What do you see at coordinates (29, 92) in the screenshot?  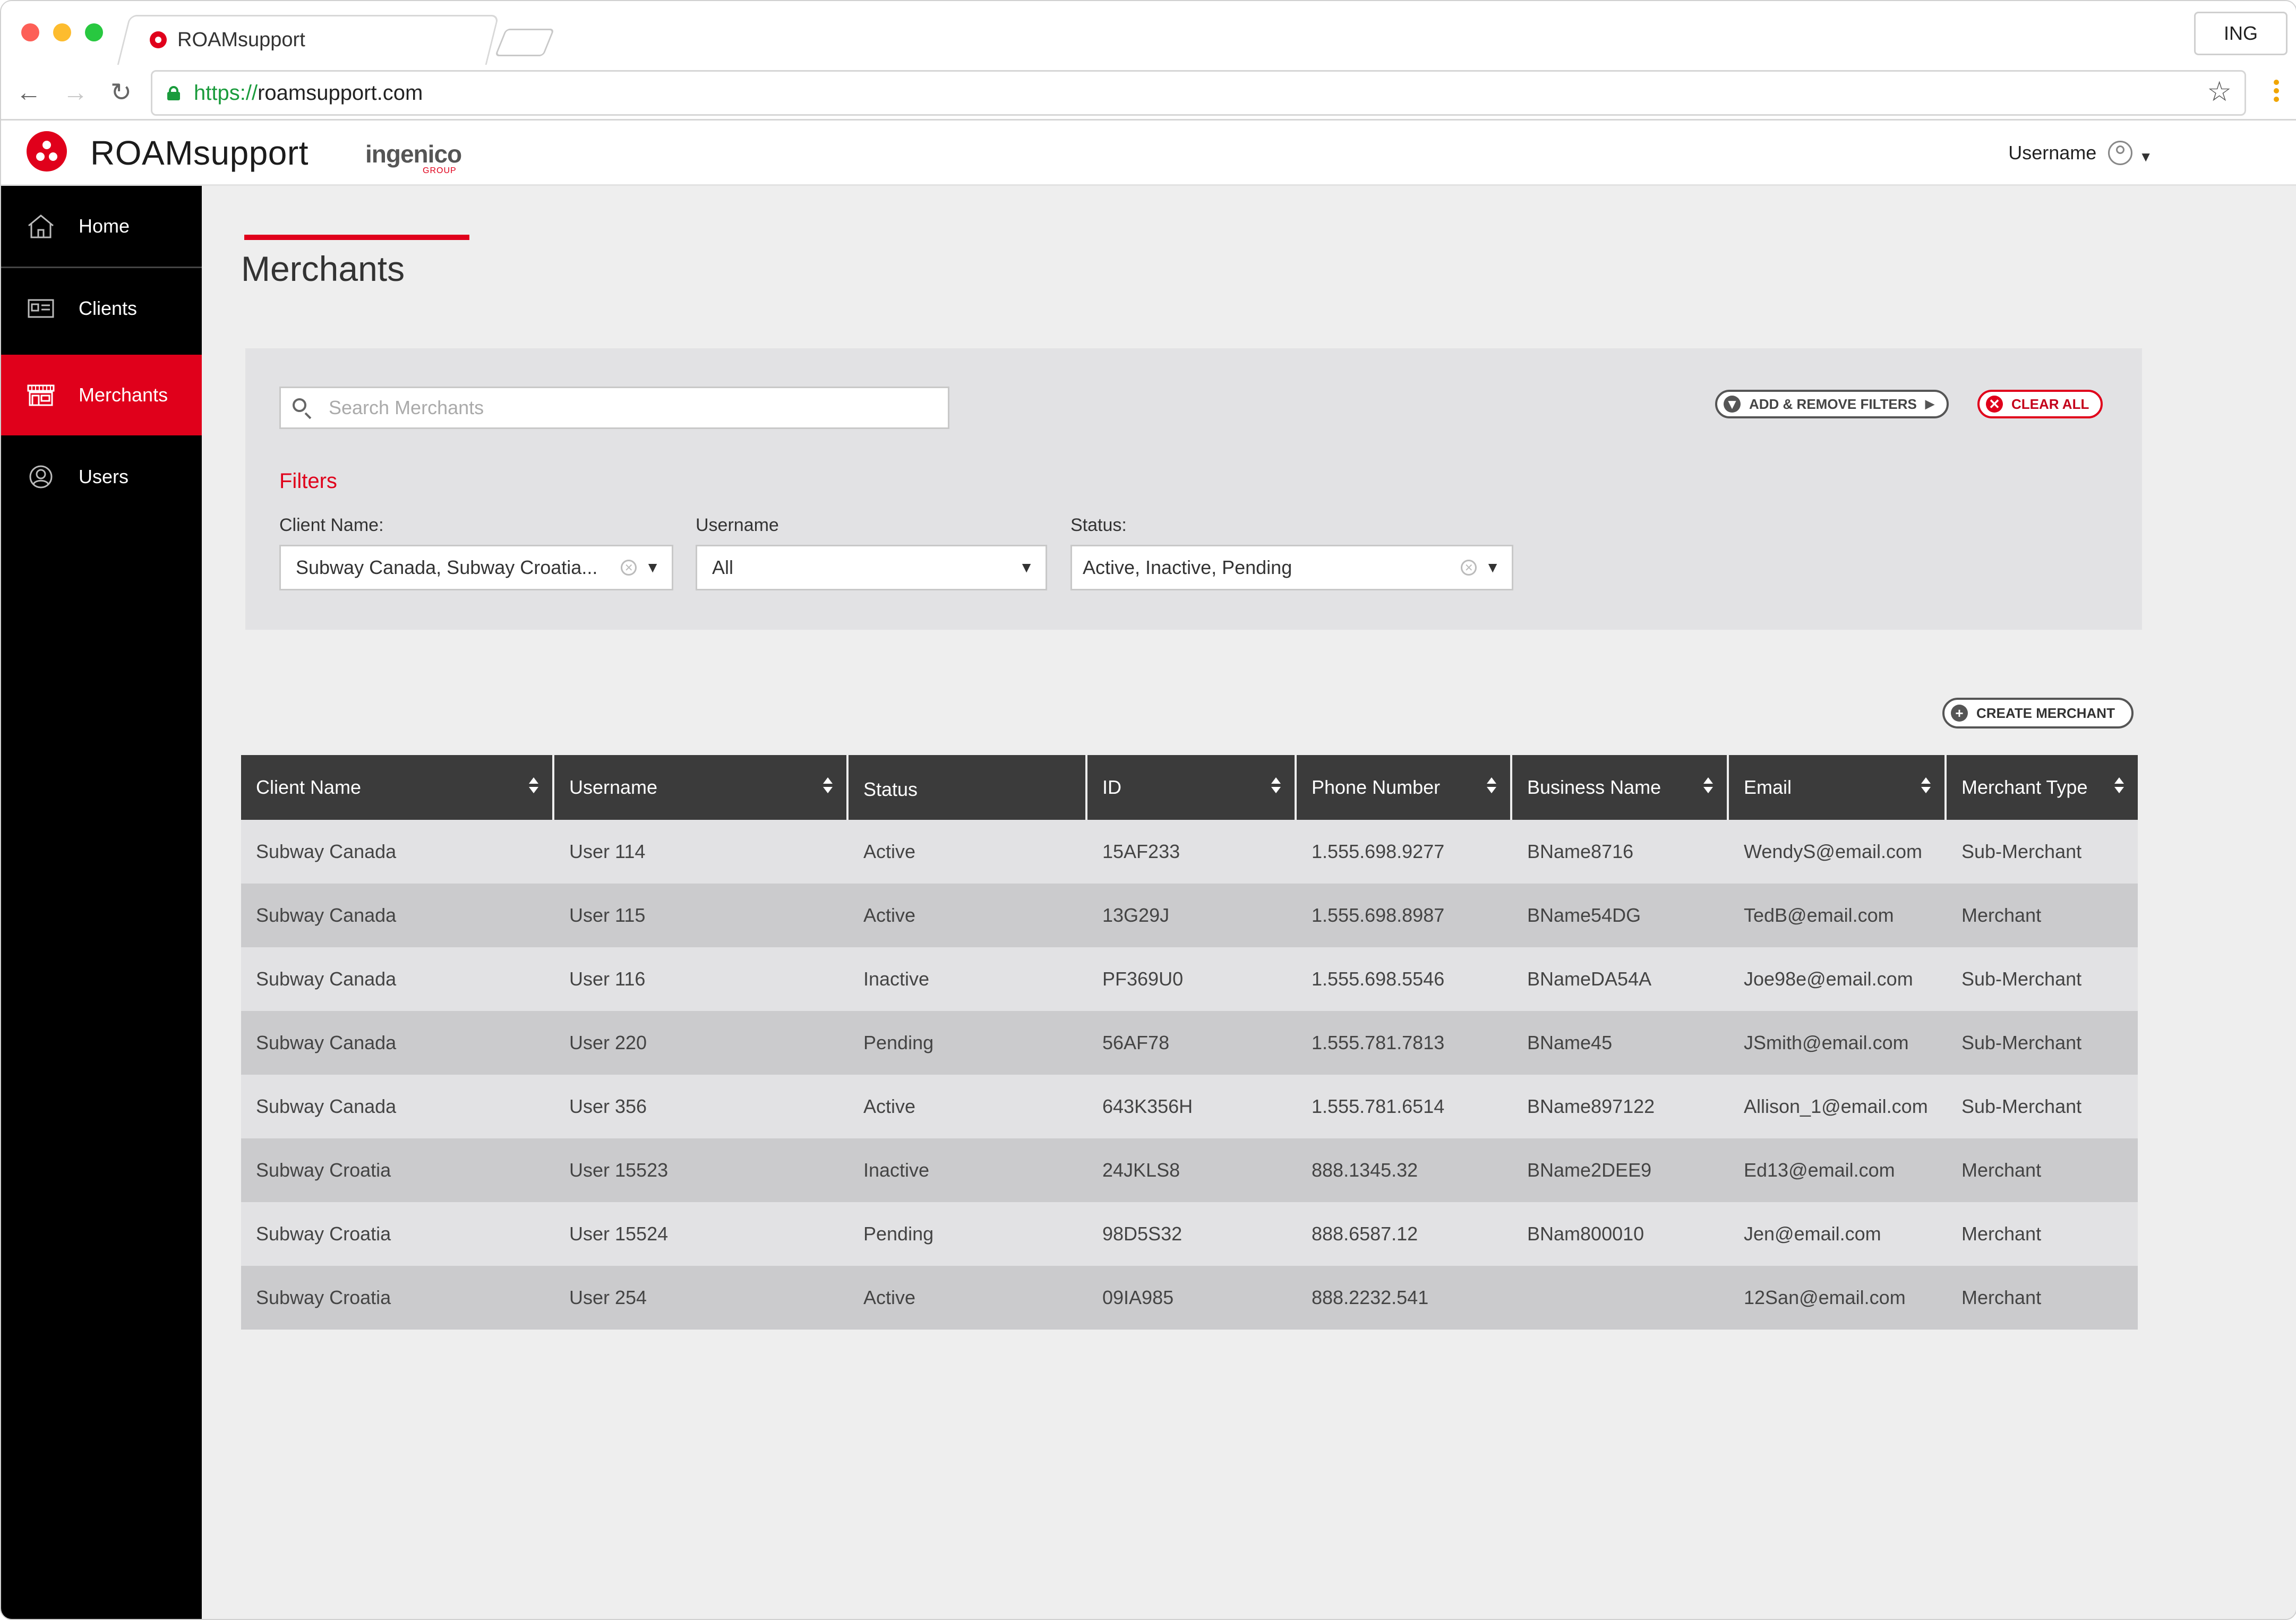 I see `back-arrow-icon: ←` at bounding box center [29, 92].